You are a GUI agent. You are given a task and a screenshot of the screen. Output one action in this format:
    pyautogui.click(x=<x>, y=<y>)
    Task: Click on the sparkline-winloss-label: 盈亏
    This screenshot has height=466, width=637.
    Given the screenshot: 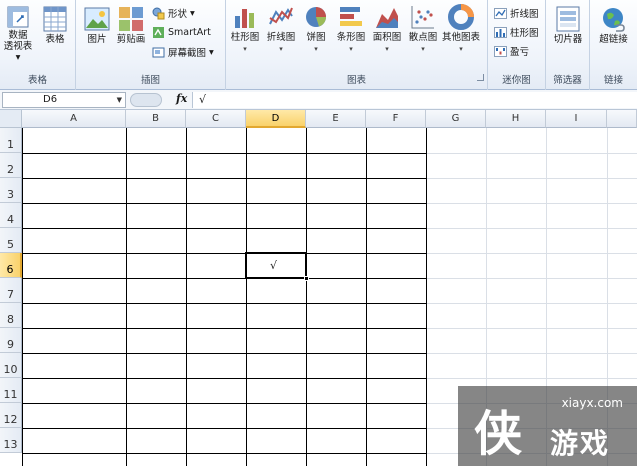 What is the action you would take?
    pyautogui.click(x=520, y=52)
    